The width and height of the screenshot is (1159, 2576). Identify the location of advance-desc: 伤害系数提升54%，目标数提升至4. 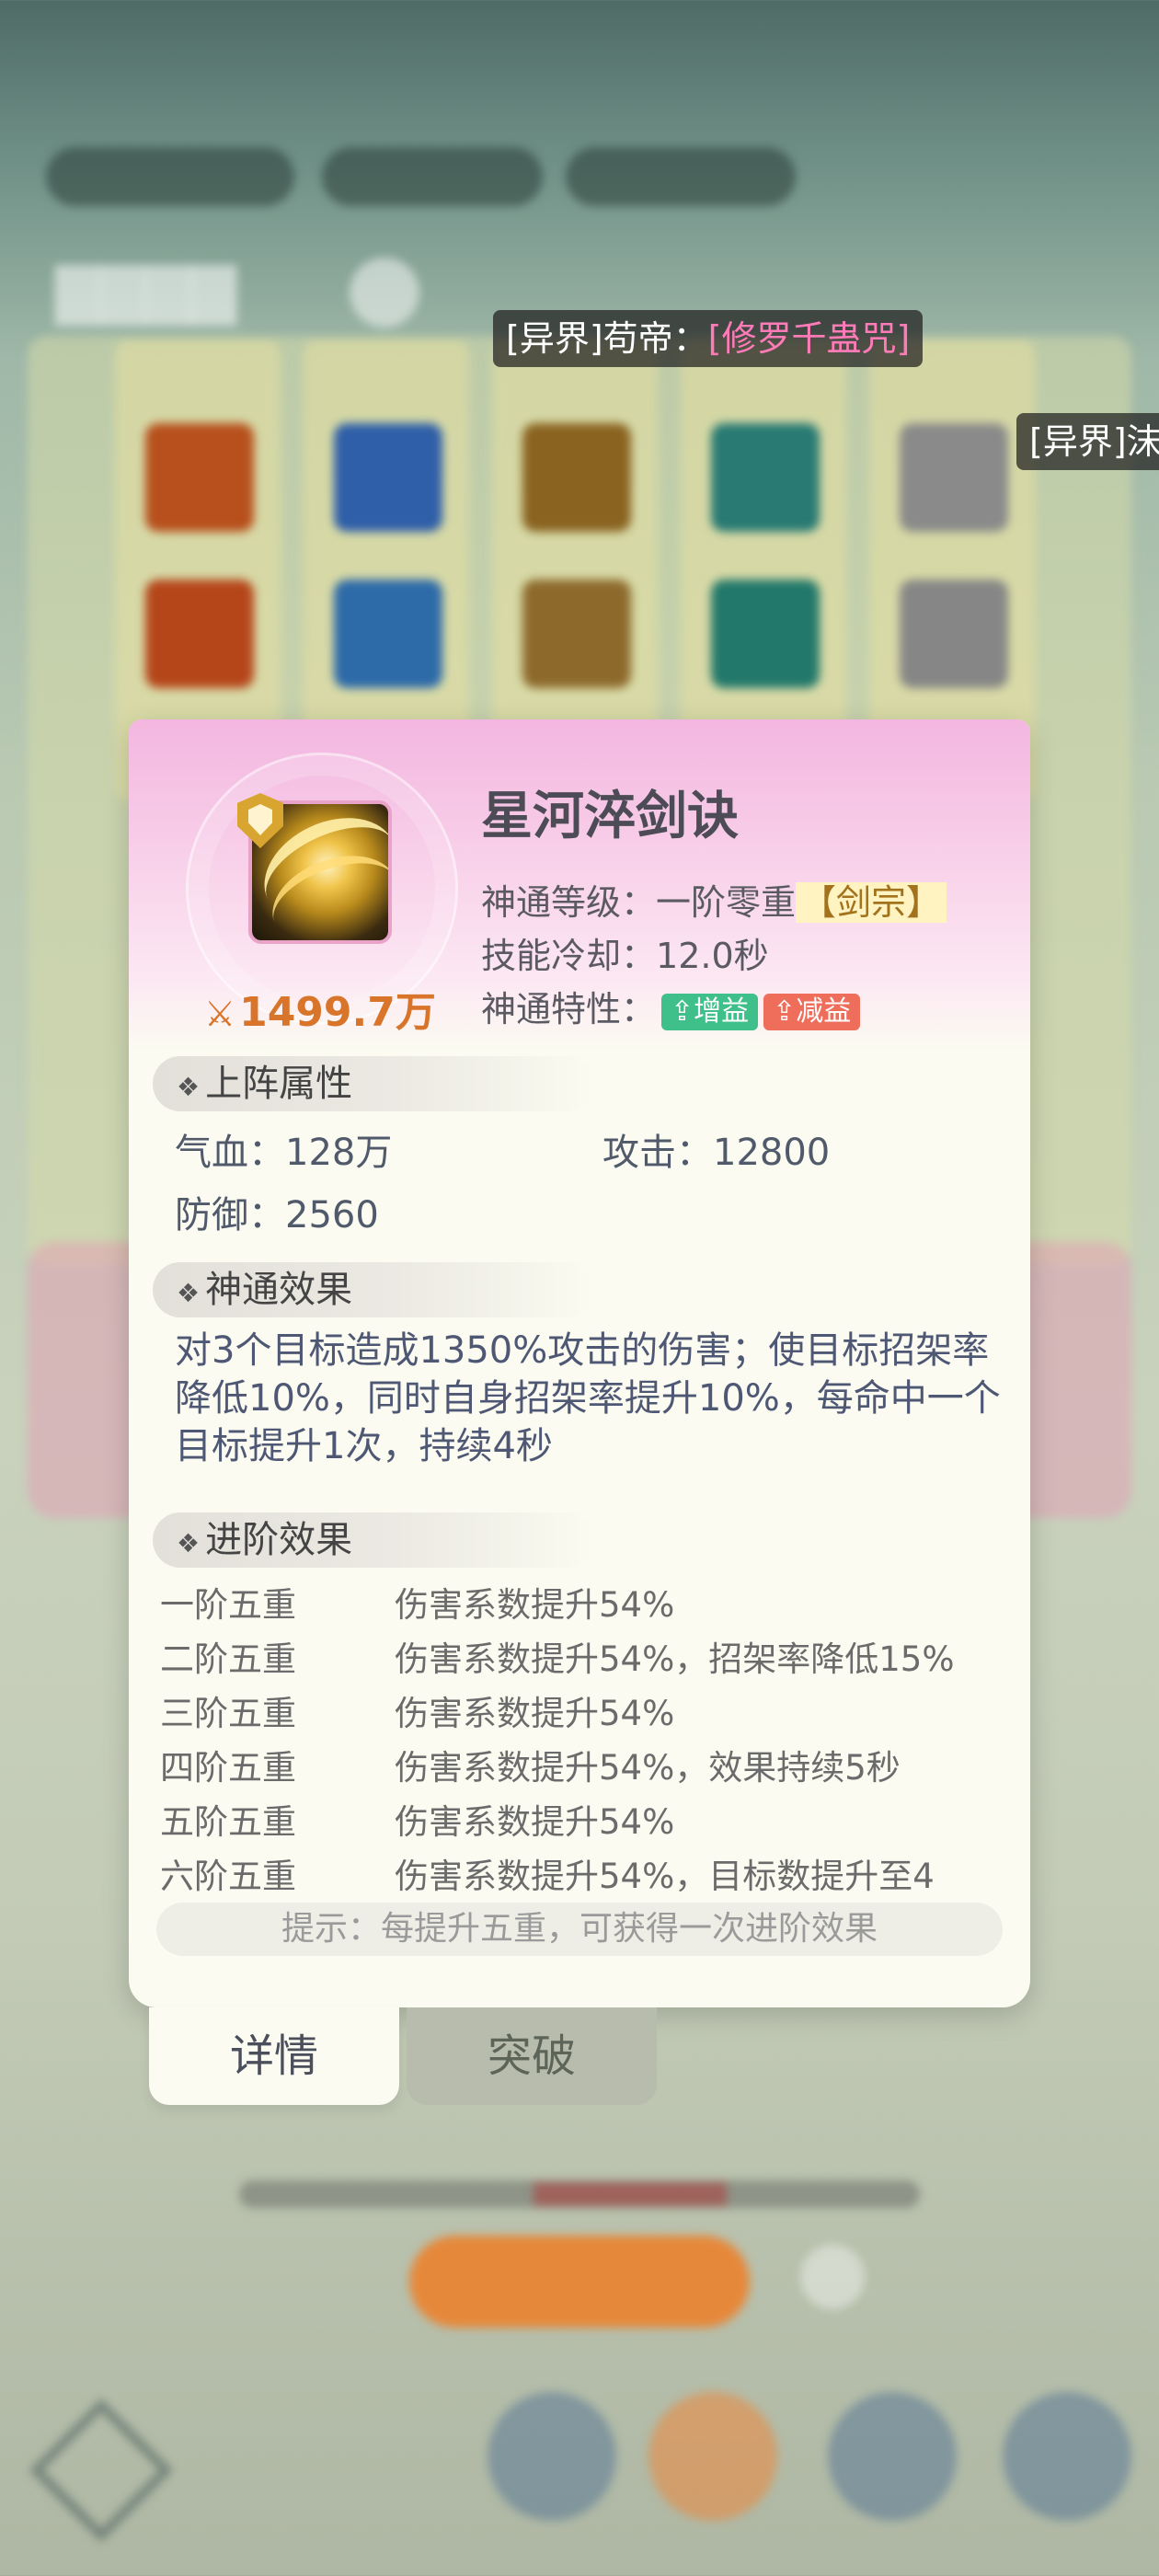
(665, 1876).